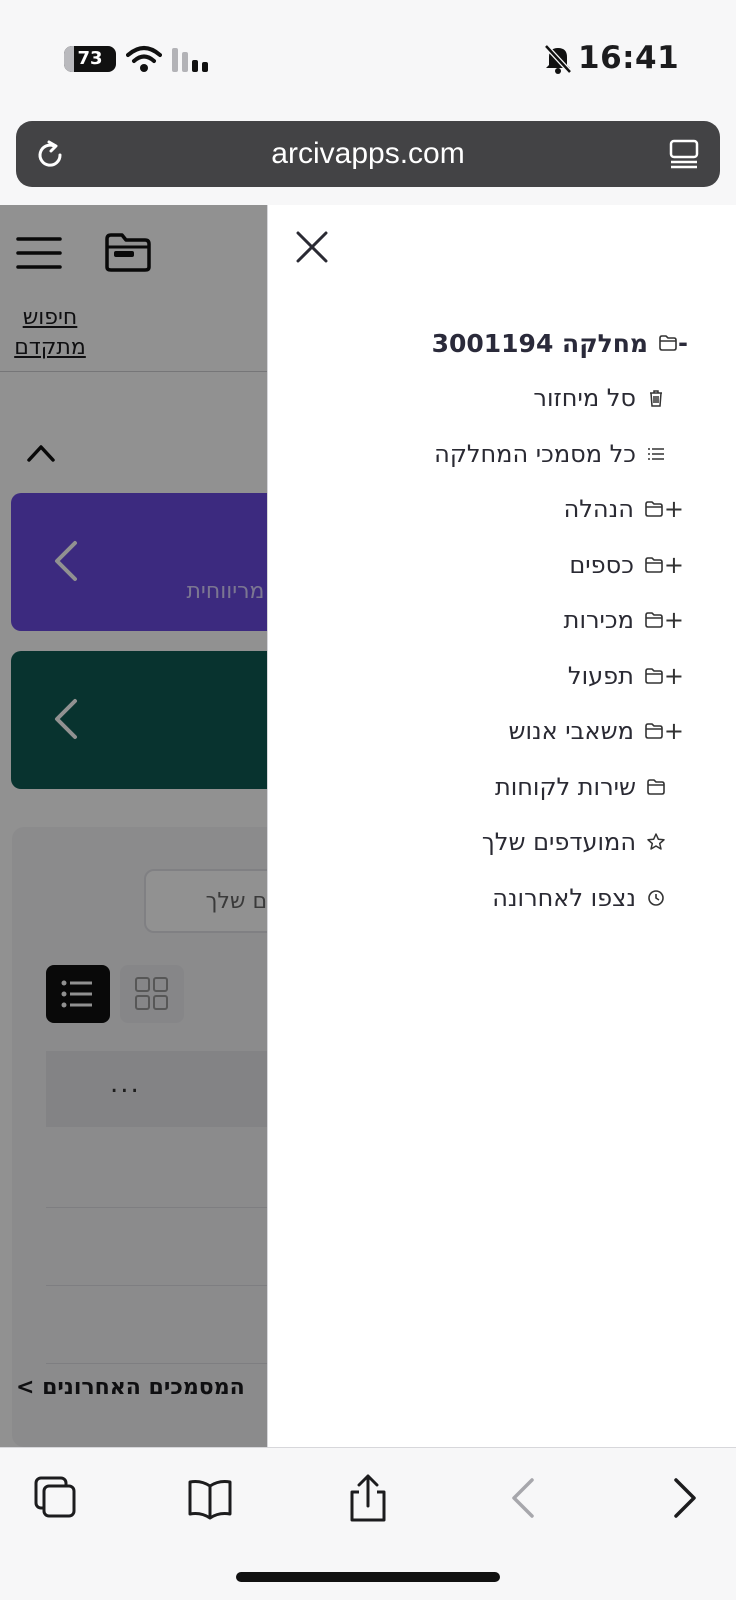 The image size is (736, 1600). What do you see at coordinates (210, 1498) in the screenshot?
I see `bookmarks-icon` at bounding box center [210, 1498].